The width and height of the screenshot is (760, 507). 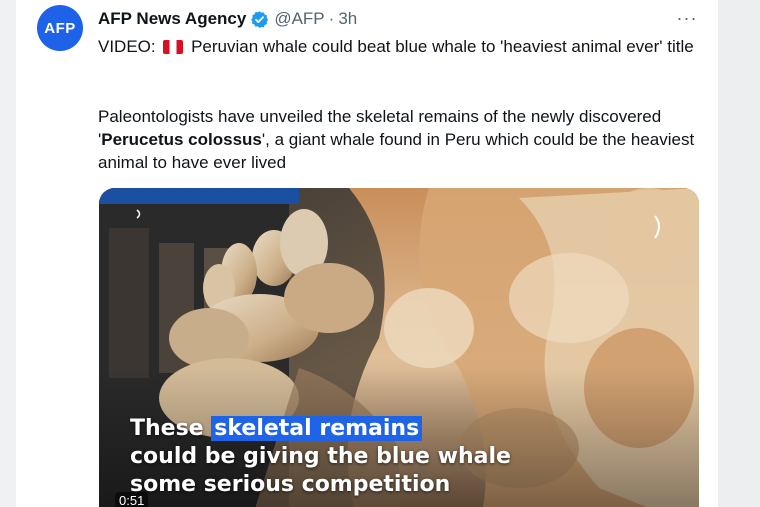 I want to click on body-text-species: Perucetus colossus, so click(x=181, y=139).